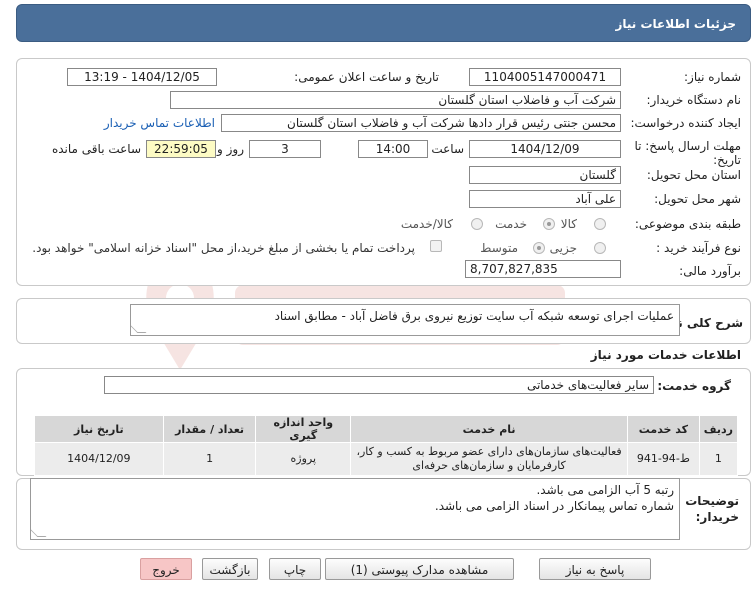  Describe the element at coordinates (379, 385) in the screenshot. I see `service-group-field: سایر فعالیت‌های خدماتی` at that location.